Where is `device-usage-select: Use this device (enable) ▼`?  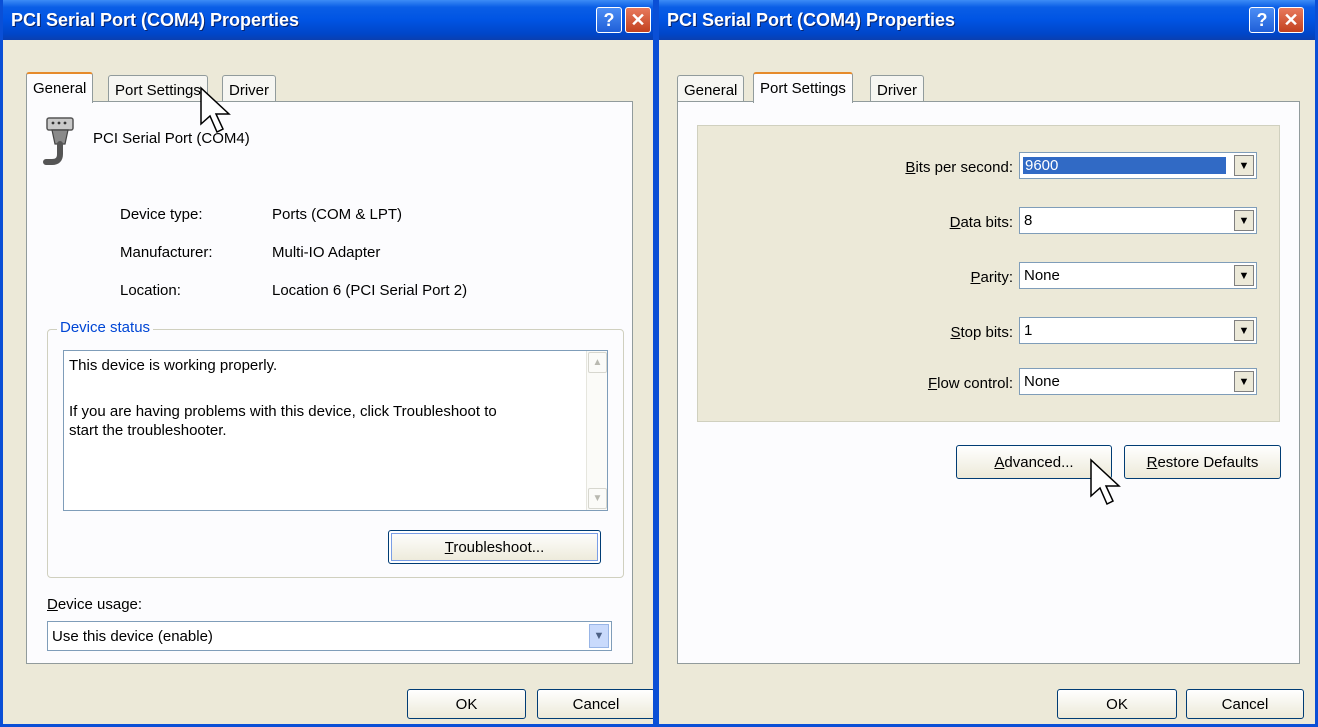 device-usage-select: Use this device (enable) ▼ is located at coordinates (329, 636).